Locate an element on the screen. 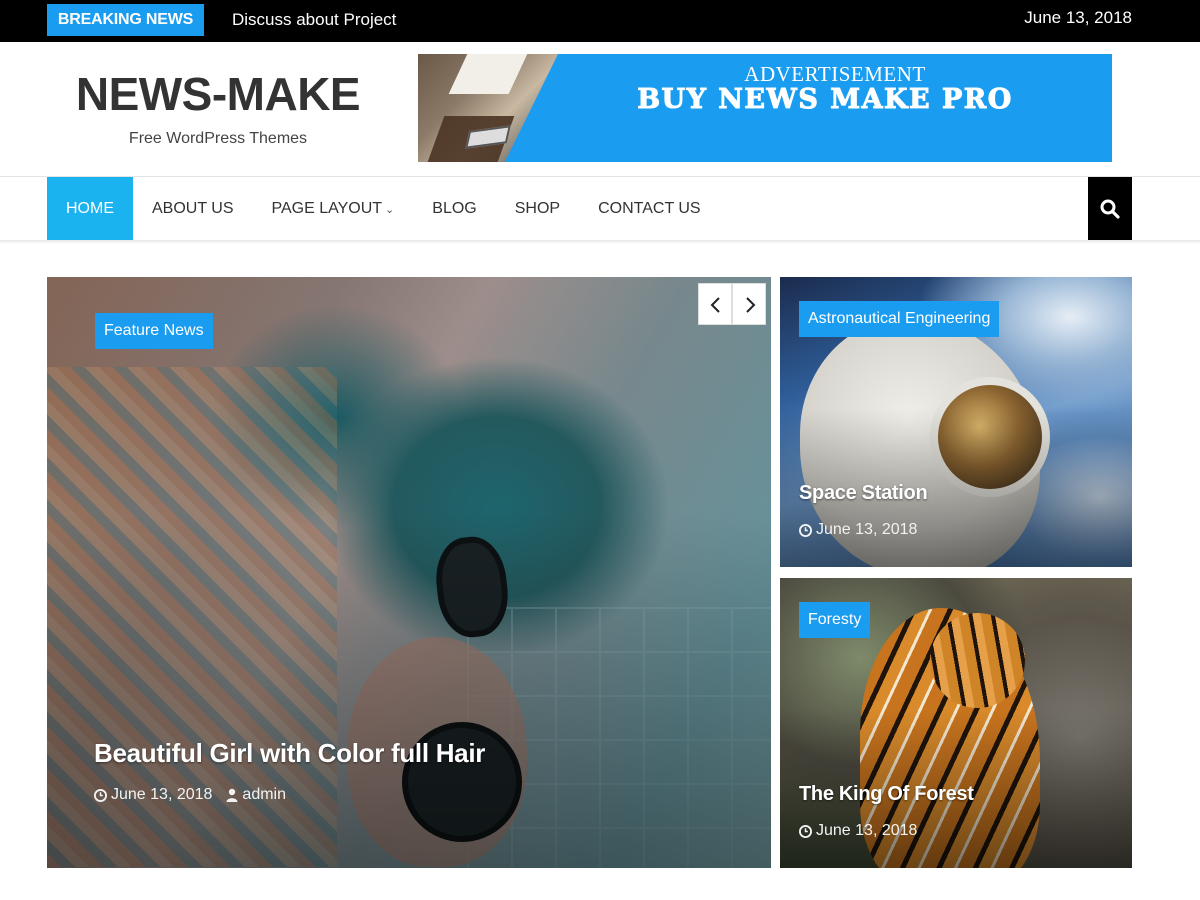 This screenshot has height=900, width=1200. side-post-1-meta: June 13, 2018 is located at coordinates (858, 530).